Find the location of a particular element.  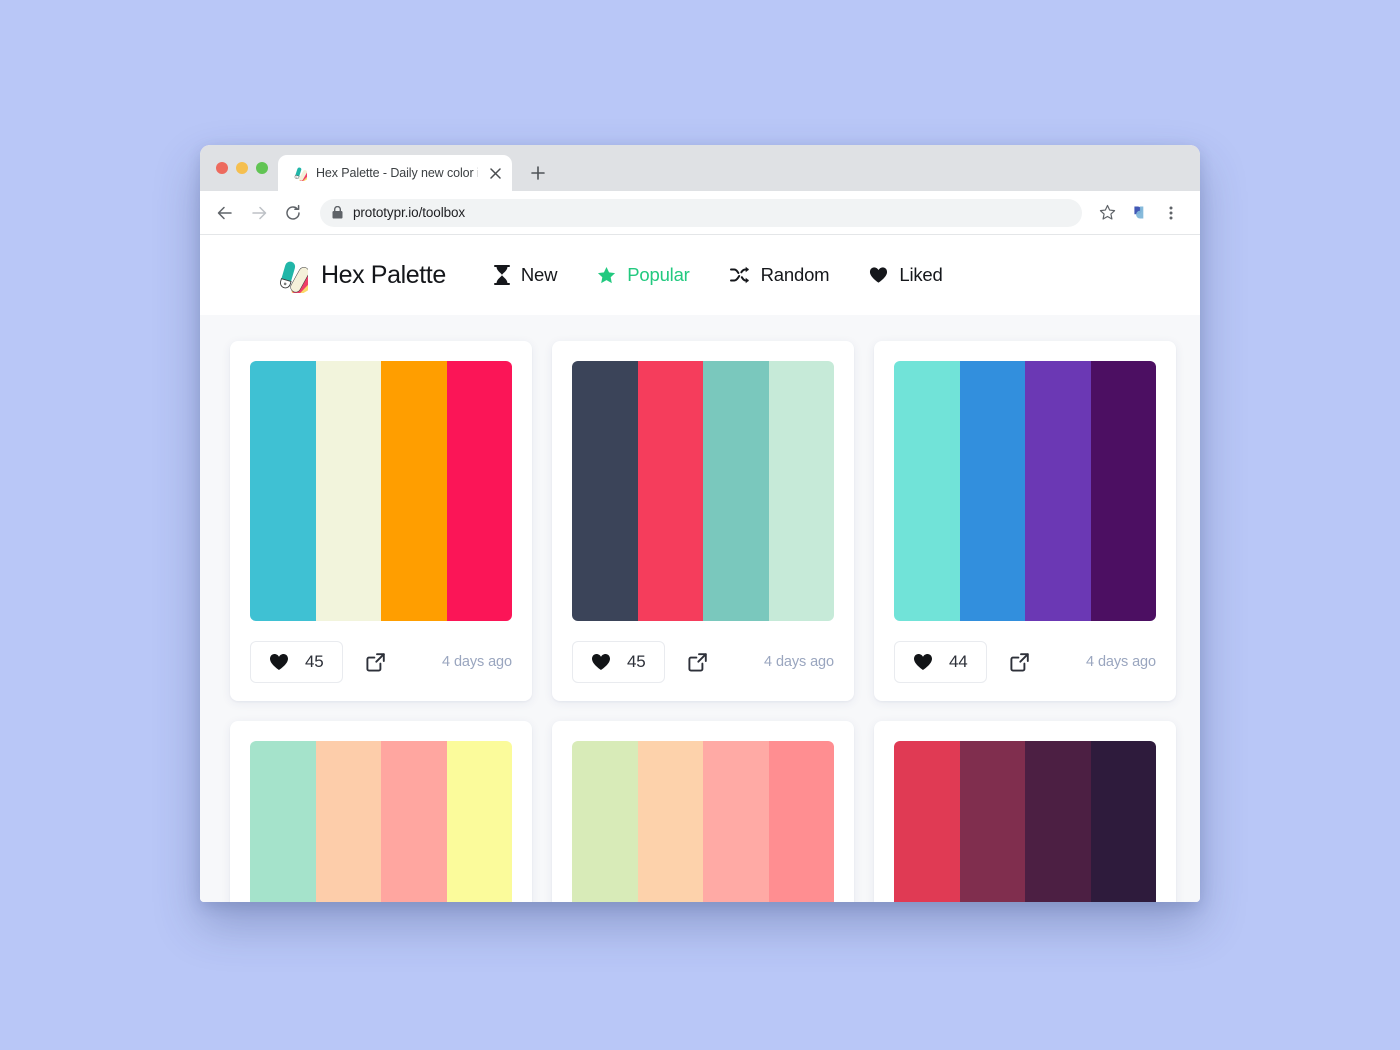

like-button: 44 is located at coordinates (940, 662).